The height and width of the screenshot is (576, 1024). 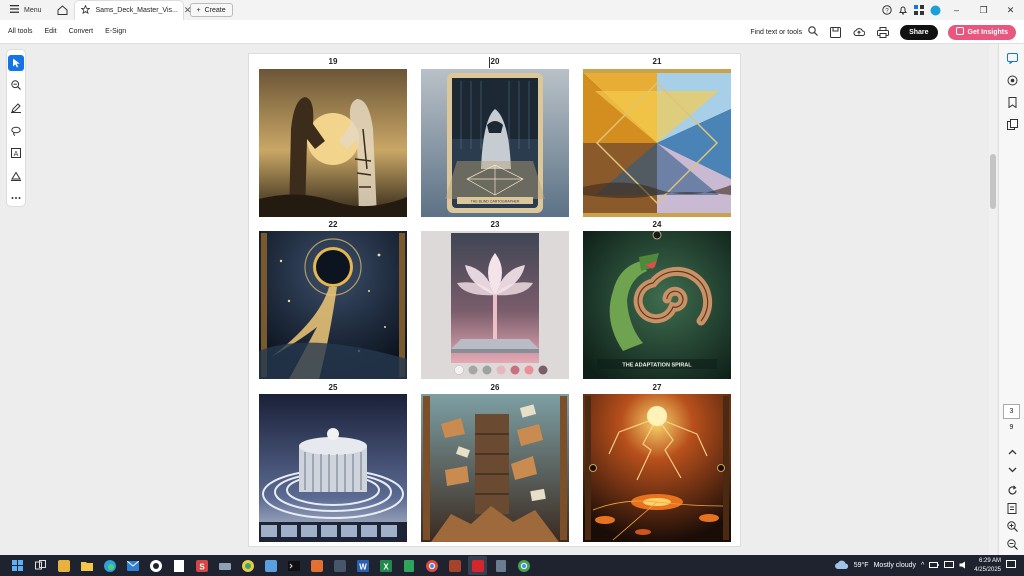 What do you see at coordinates (215, 10) in the screenshot?
I see `create-label: Create` at bounding box center [215, 10].